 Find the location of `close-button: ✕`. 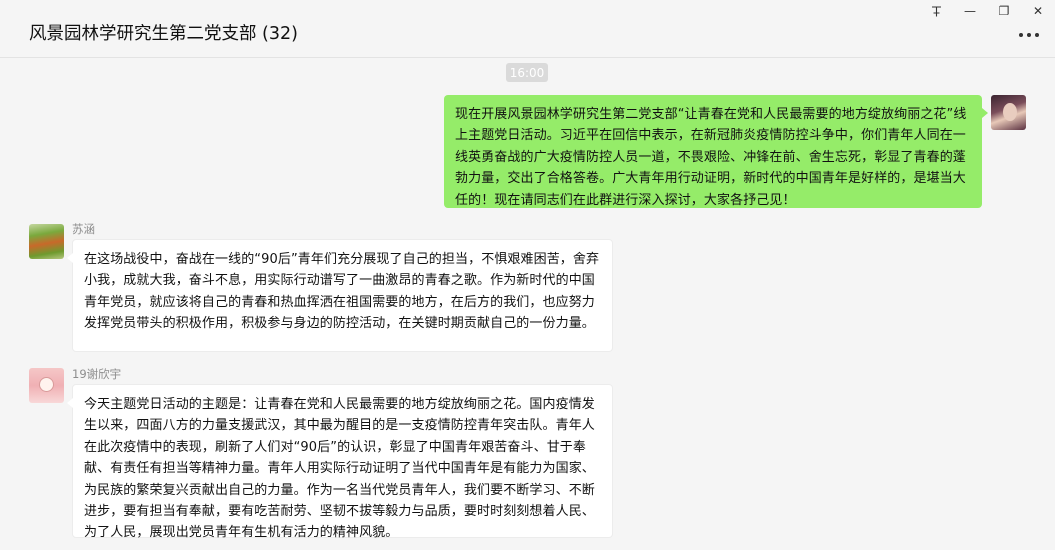

close-button: ✕ is located at coordinates (1038, 11).